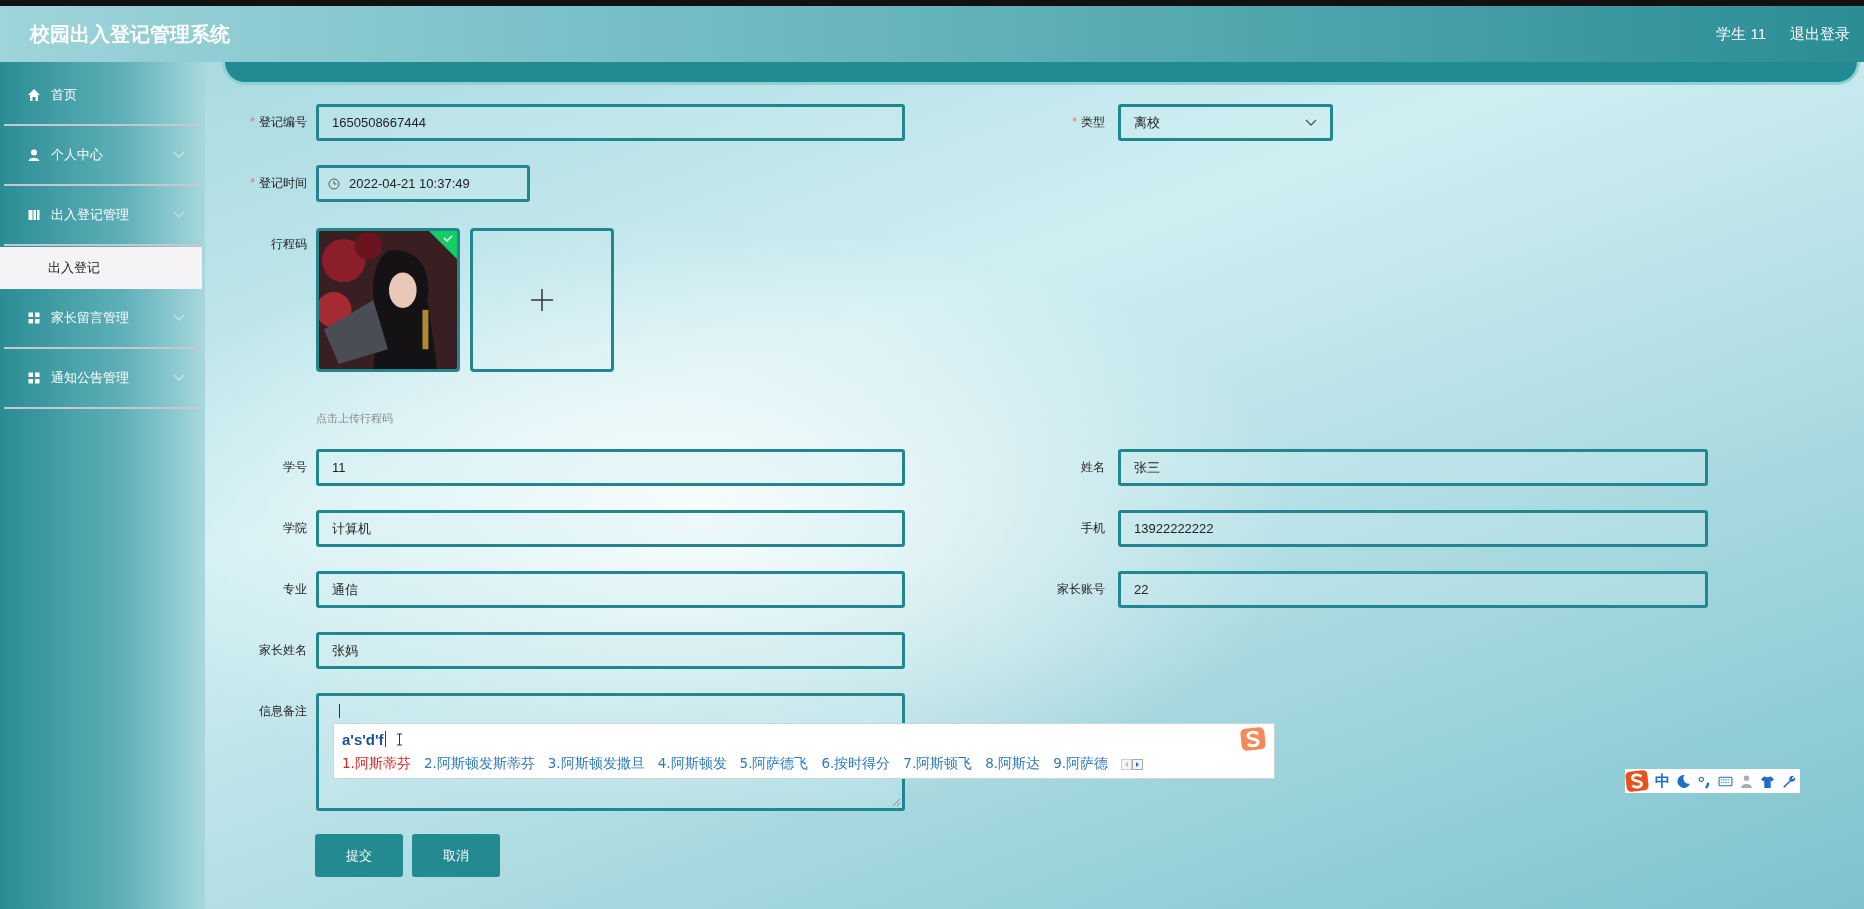  I want to click on candidate-option: 3.阿斯顿发撒旦, so click(596, 764).